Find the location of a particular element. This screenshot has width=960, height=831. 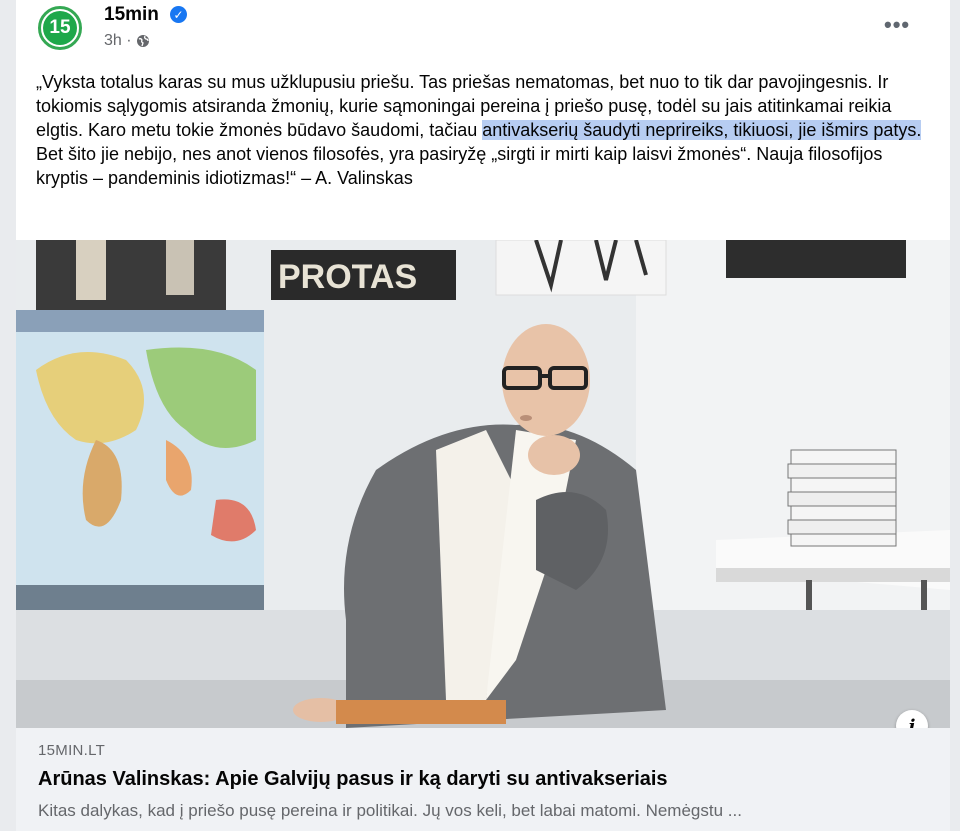

post-meta: 3h · is located at coordinates (127, 41).